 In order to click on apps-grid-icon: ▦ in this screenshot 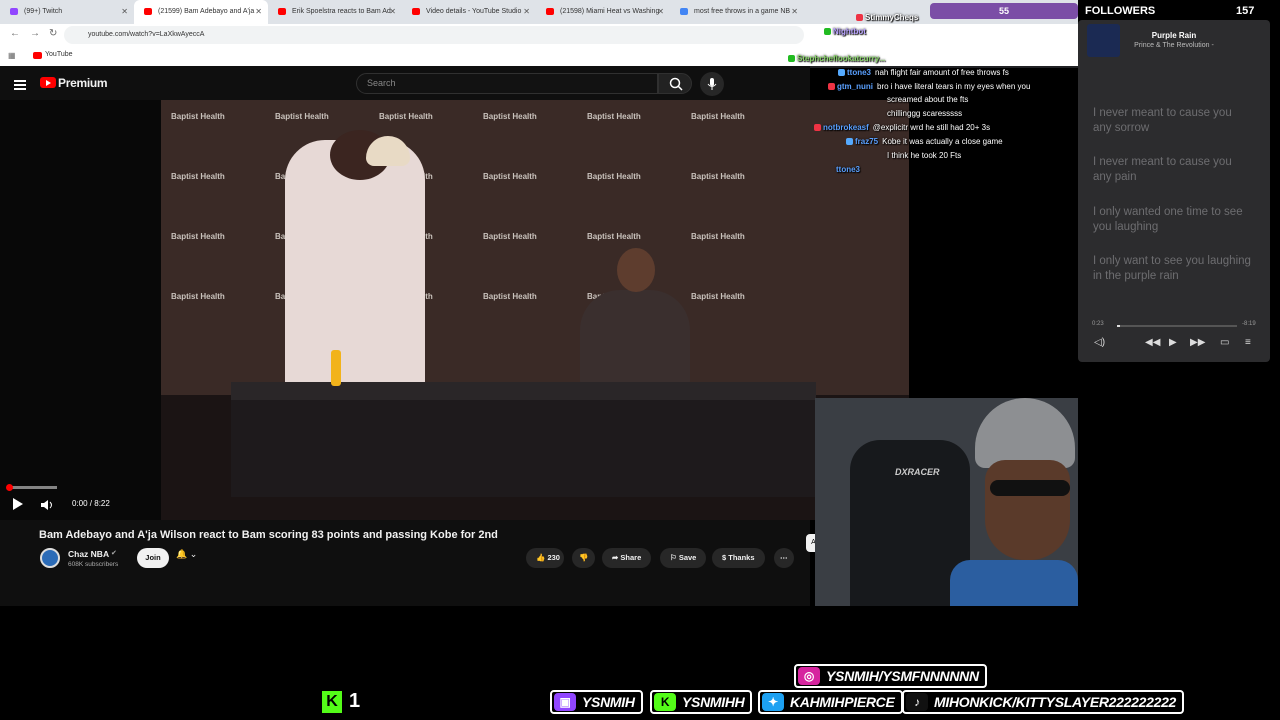, I will do `click(12, 55)`.